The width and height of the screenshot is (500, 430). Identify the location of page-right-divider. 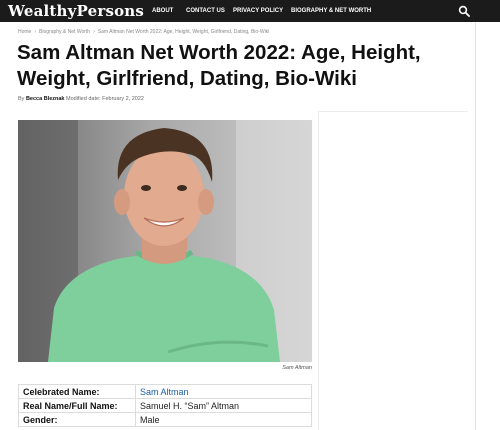
(475, 226).